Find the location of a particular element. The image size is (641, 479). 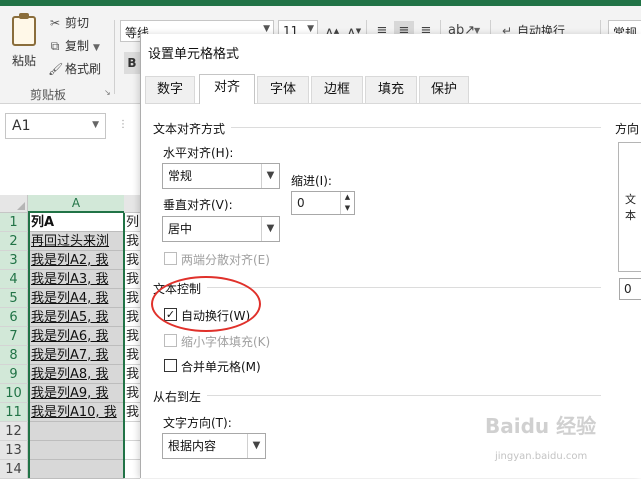

table-row: 12 is located at coordinates (70, 431).